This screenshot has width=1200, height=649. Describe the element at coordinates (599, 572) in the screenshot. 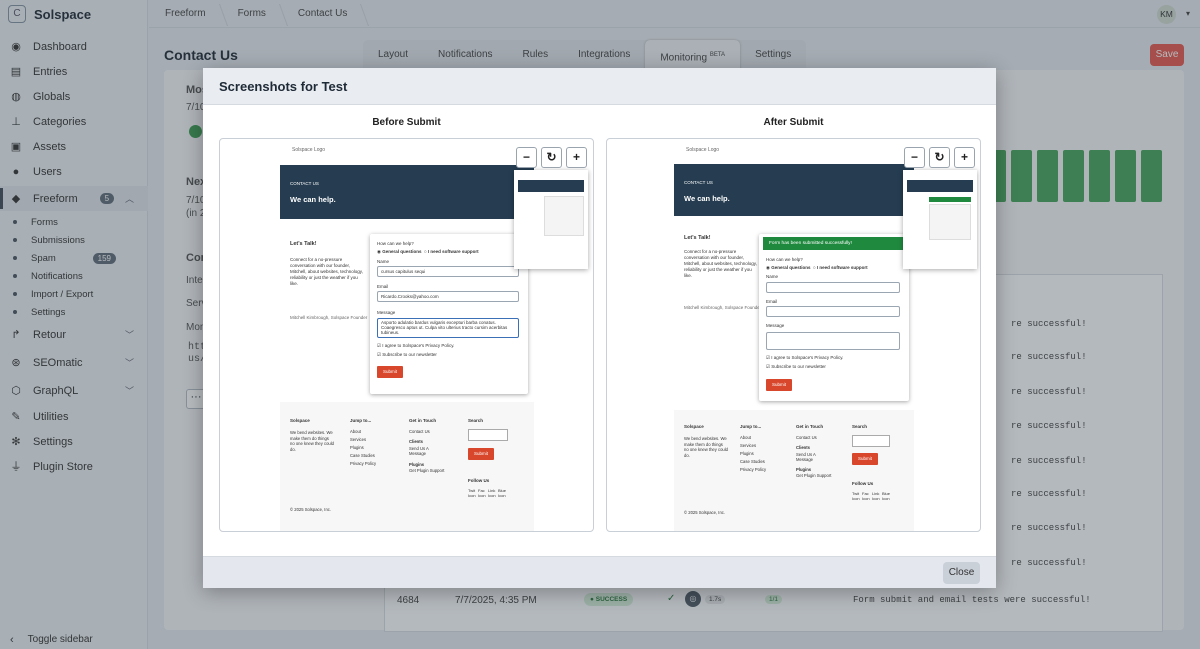

I see `modal-footer: Close` at that location.